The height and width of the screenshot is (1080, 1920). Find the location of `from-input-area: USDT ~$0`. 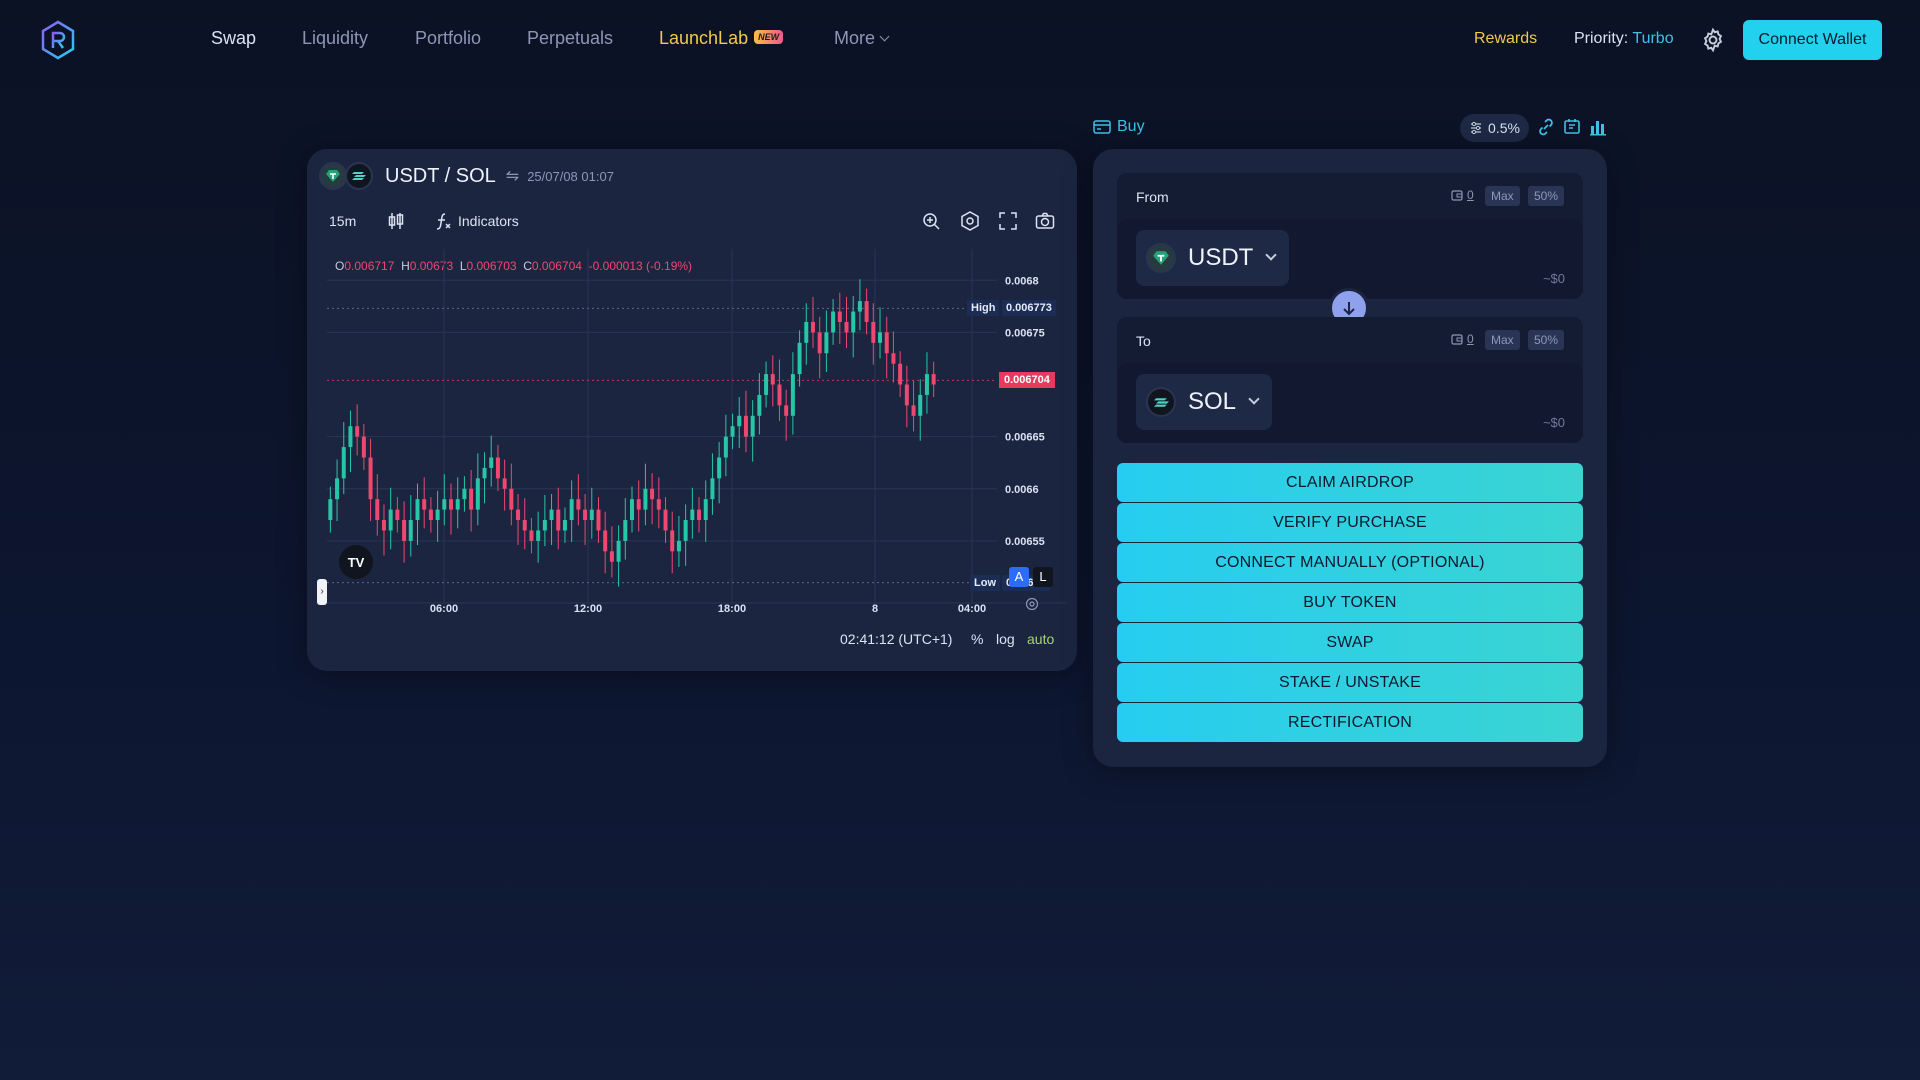

from-input-area: USDT ~$0 is located at coordinates (1350, 259).